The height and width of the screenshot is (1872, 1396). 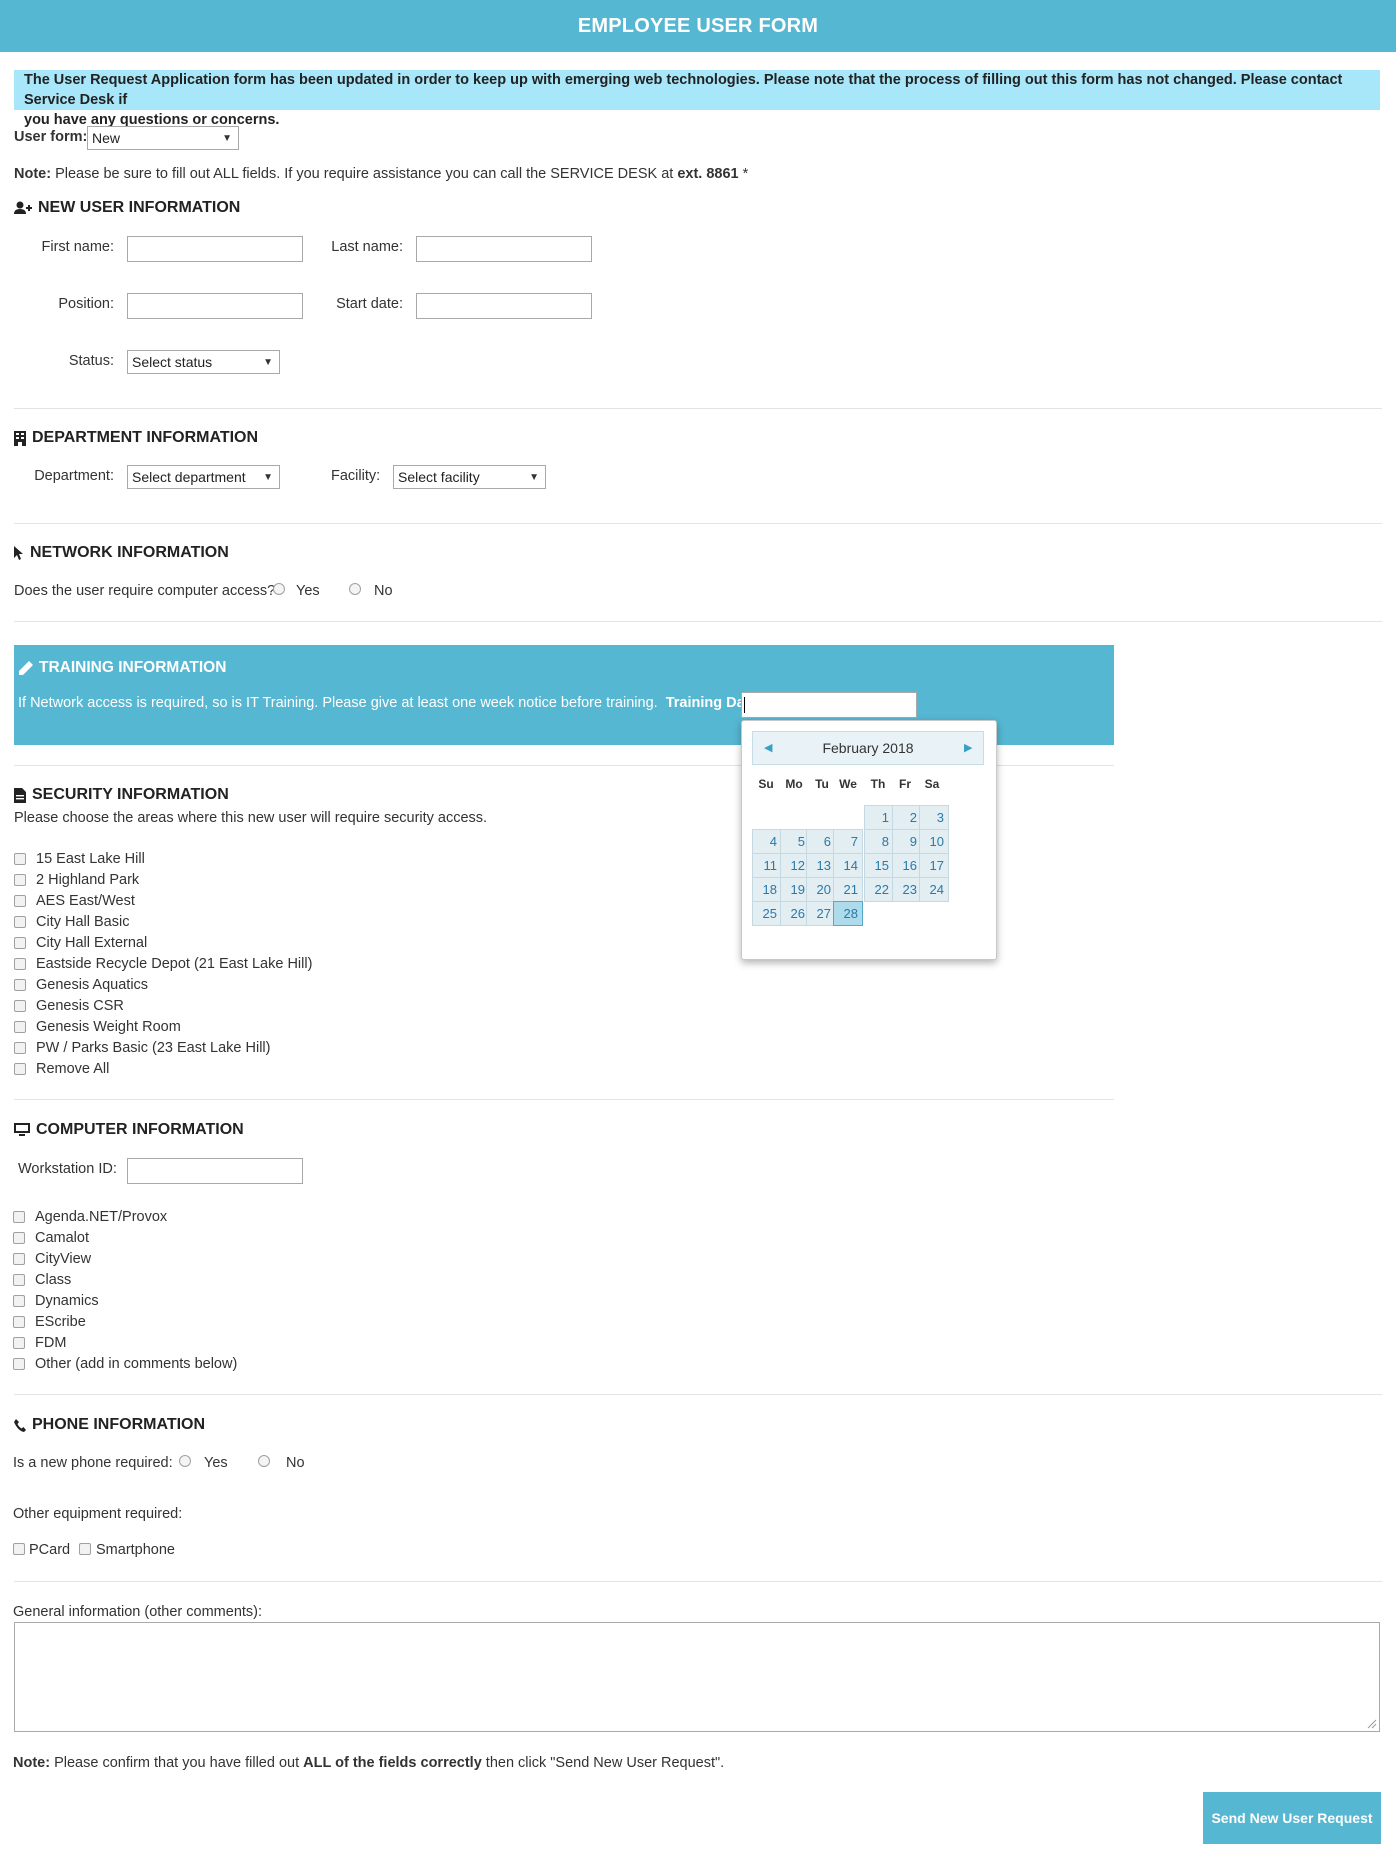 I want to click on note-bottom-prefix: Note:, so click(x=32, y=1763).